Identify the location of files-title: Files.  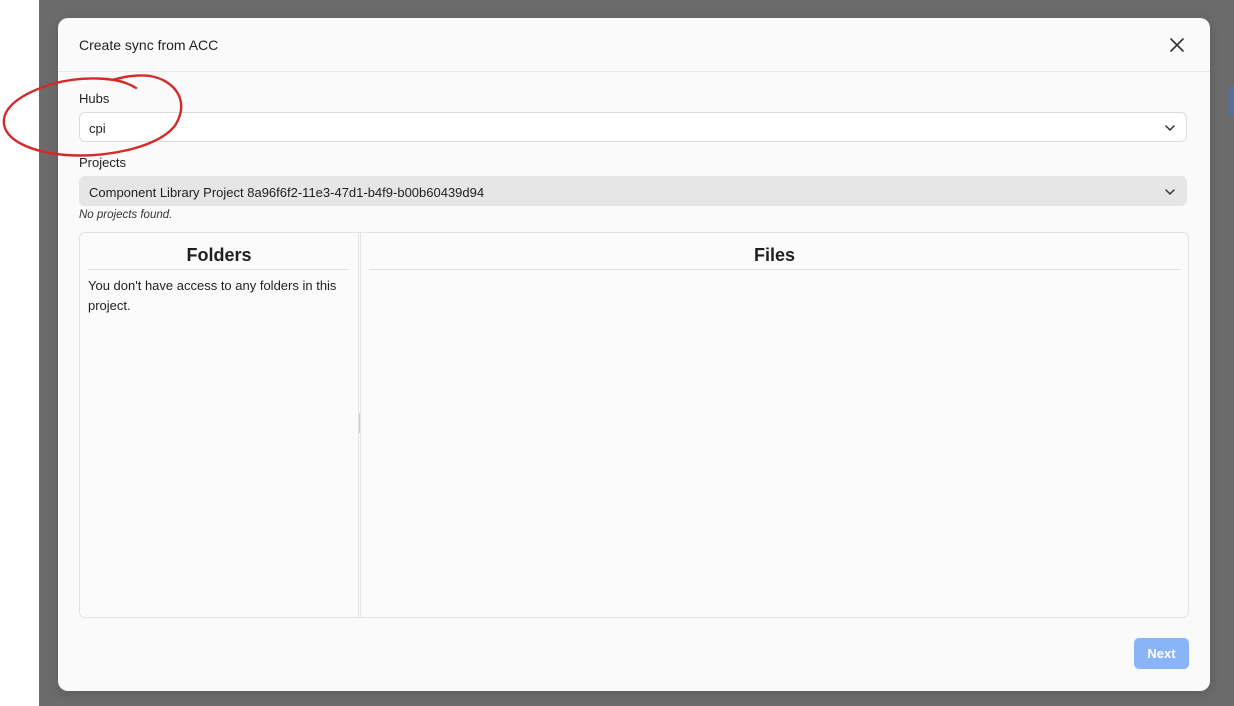
(774, 255).